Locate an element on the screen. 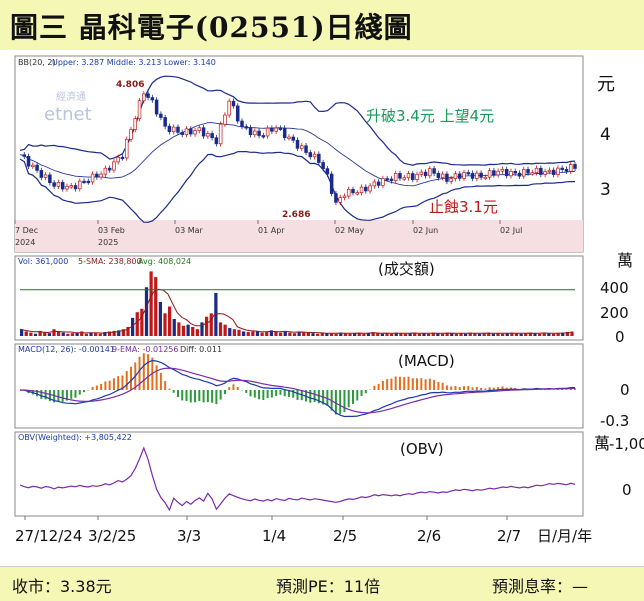 Image resolution: width=644 pixels, height=601 pixels. obv-unit: 萬 is located at coordinates (602, 443).